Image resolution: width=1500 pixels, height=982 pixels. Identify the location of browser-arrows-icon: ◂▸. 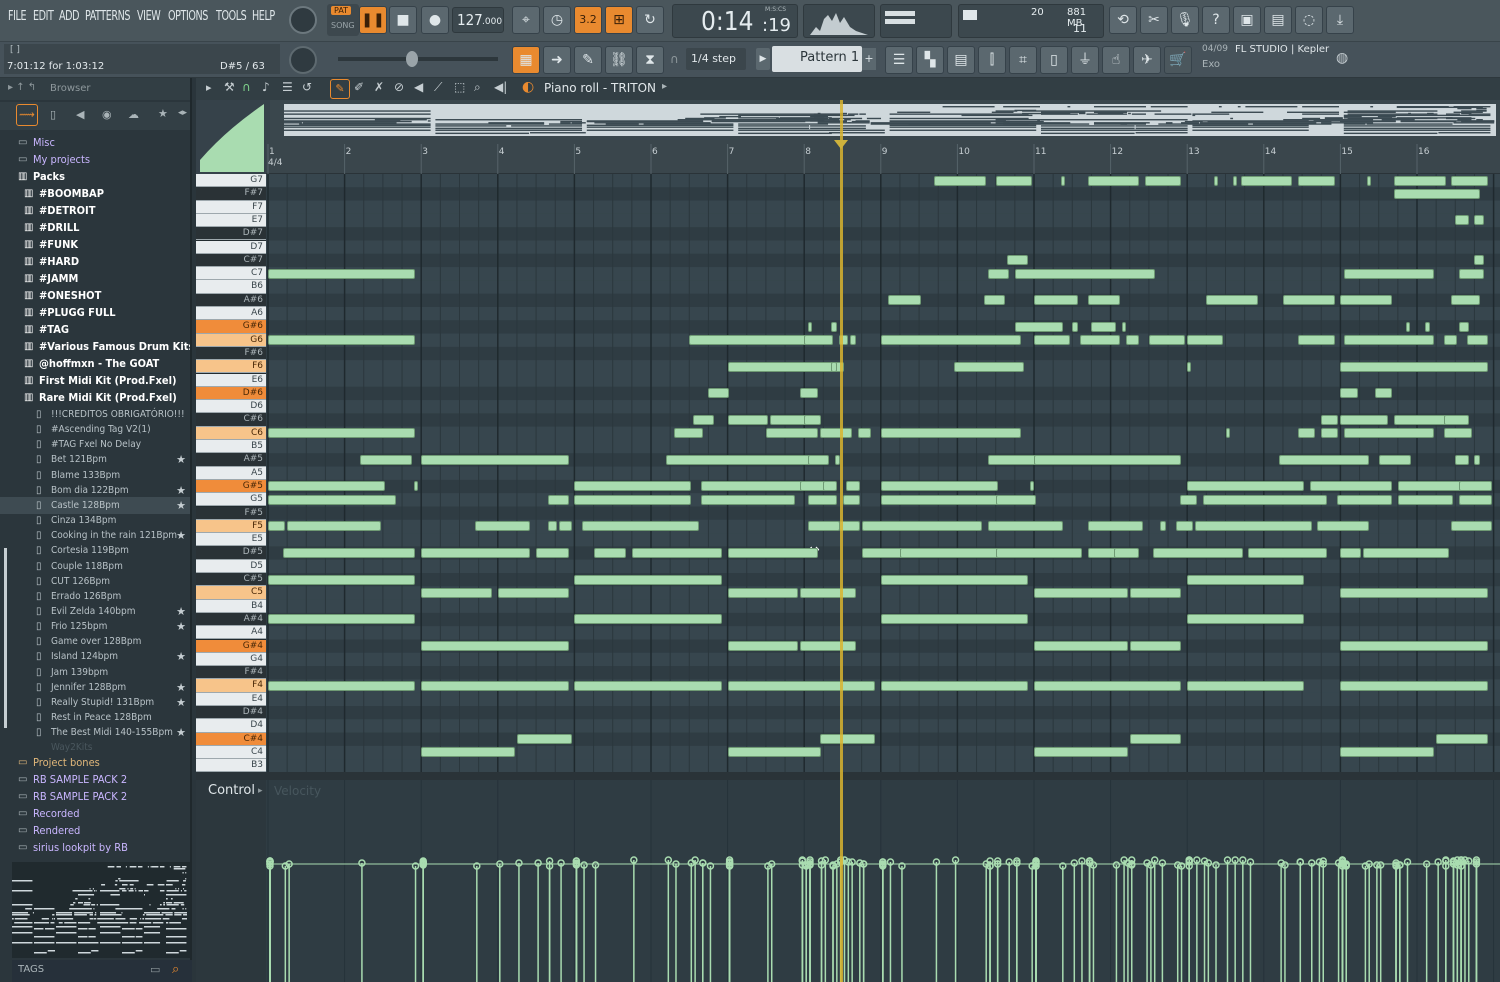
(182, 113).